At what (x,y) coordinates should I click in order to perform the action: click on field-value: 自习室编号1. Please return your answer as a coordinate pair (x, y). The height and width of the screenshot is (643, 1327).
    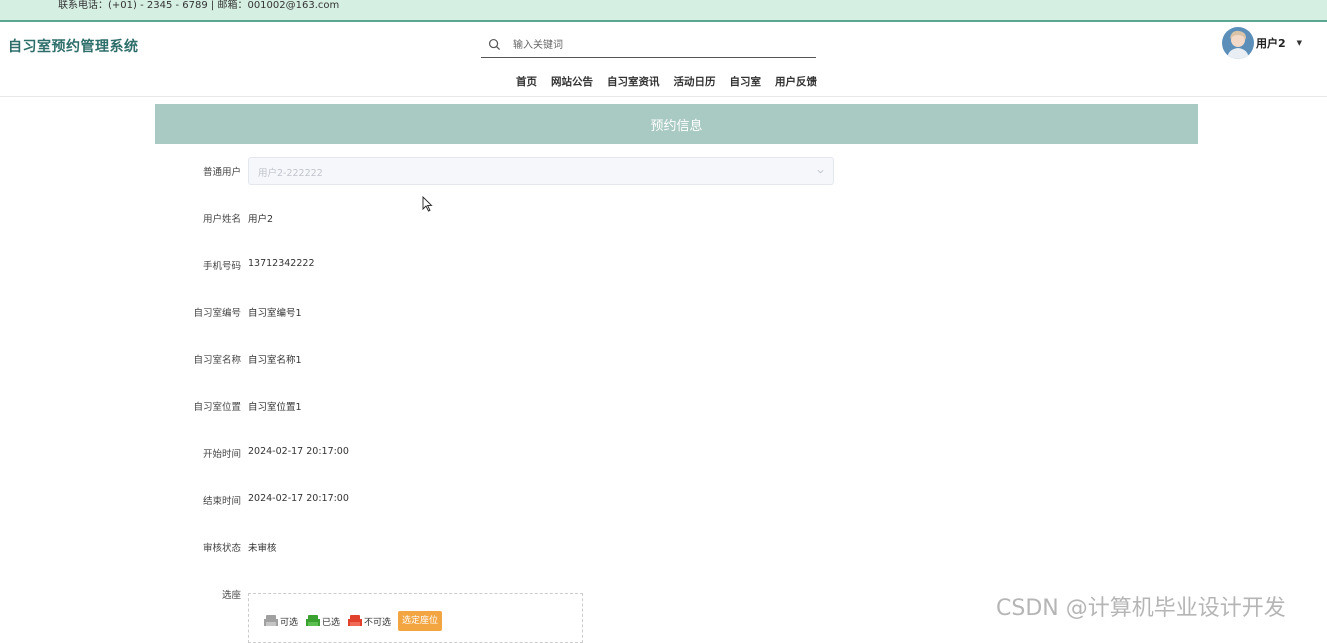
    Looking at the image, I should click on (275, 313).